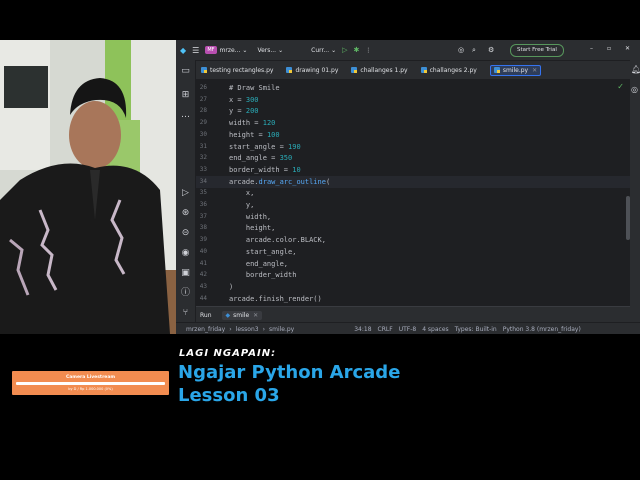 This screenshot has width=640, height=480. Describe the element at coordinates (254, 88) in the screenshot. I see `code-text: # Draw Smile` at that location.